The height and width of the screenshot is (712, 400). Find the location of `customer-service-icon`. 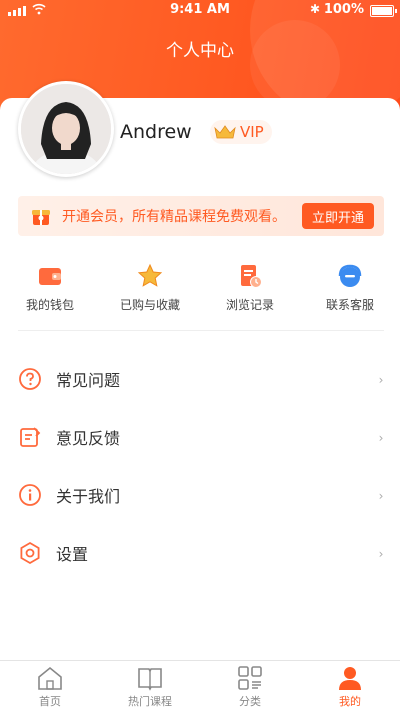

customer-service-icon is located at coordinates (350, 275).